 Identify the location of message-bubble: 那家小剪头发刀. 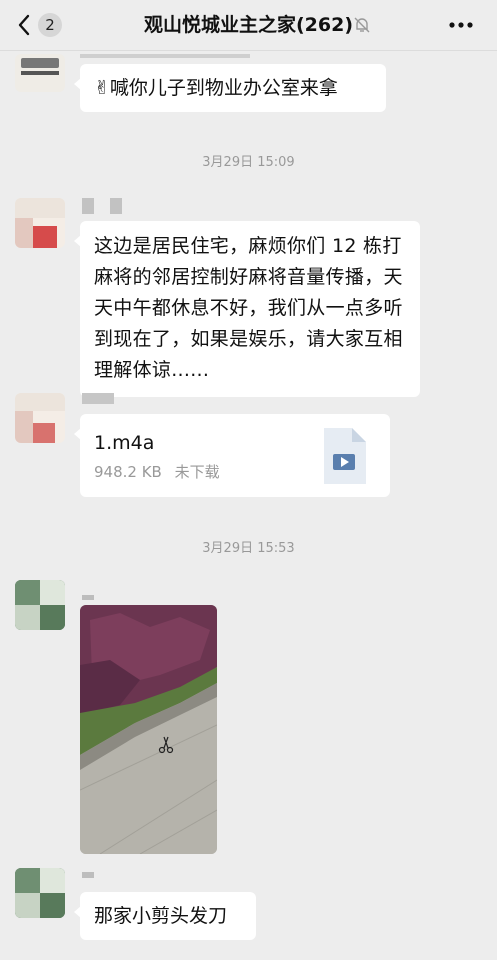
(165, 916).